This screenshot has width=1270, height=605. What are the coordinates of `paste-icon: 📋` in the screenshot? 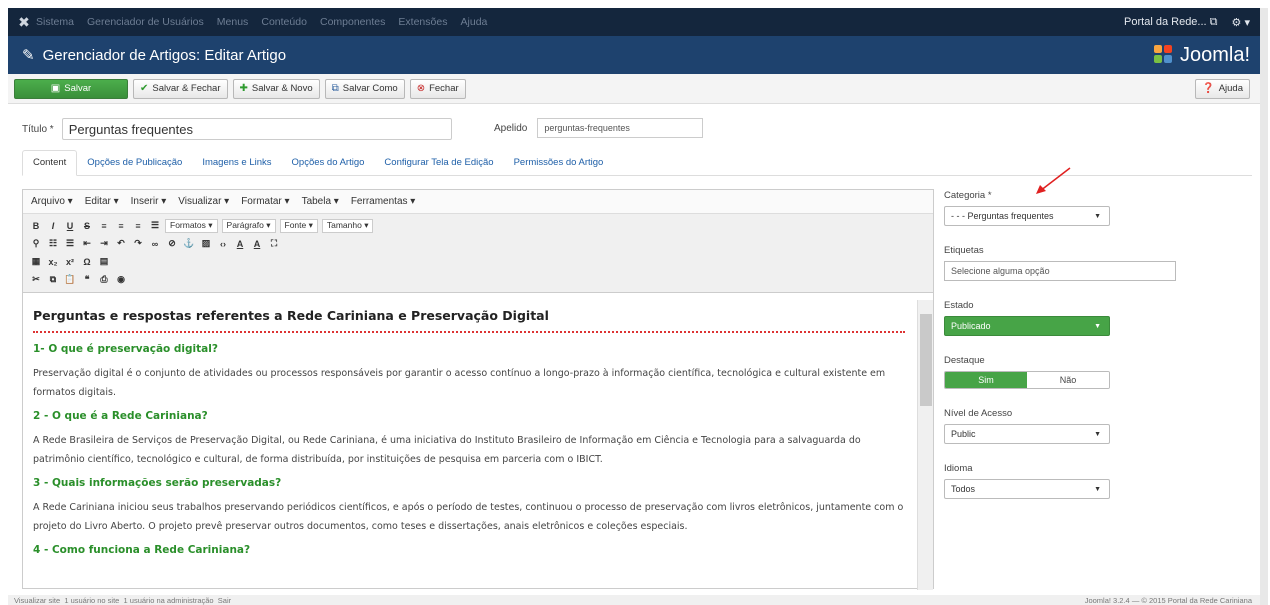 It's located at (70, 280).